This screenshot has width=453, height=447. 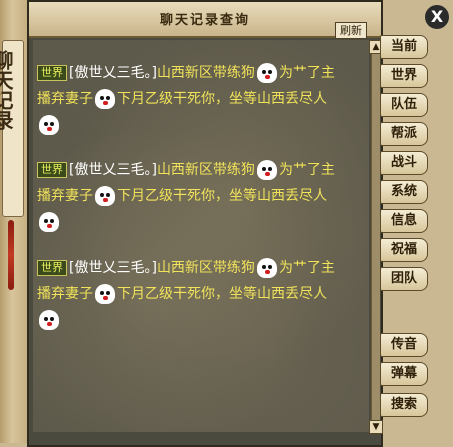 I want to click on refresh-button: 刷新, so click(x=351, y=30).